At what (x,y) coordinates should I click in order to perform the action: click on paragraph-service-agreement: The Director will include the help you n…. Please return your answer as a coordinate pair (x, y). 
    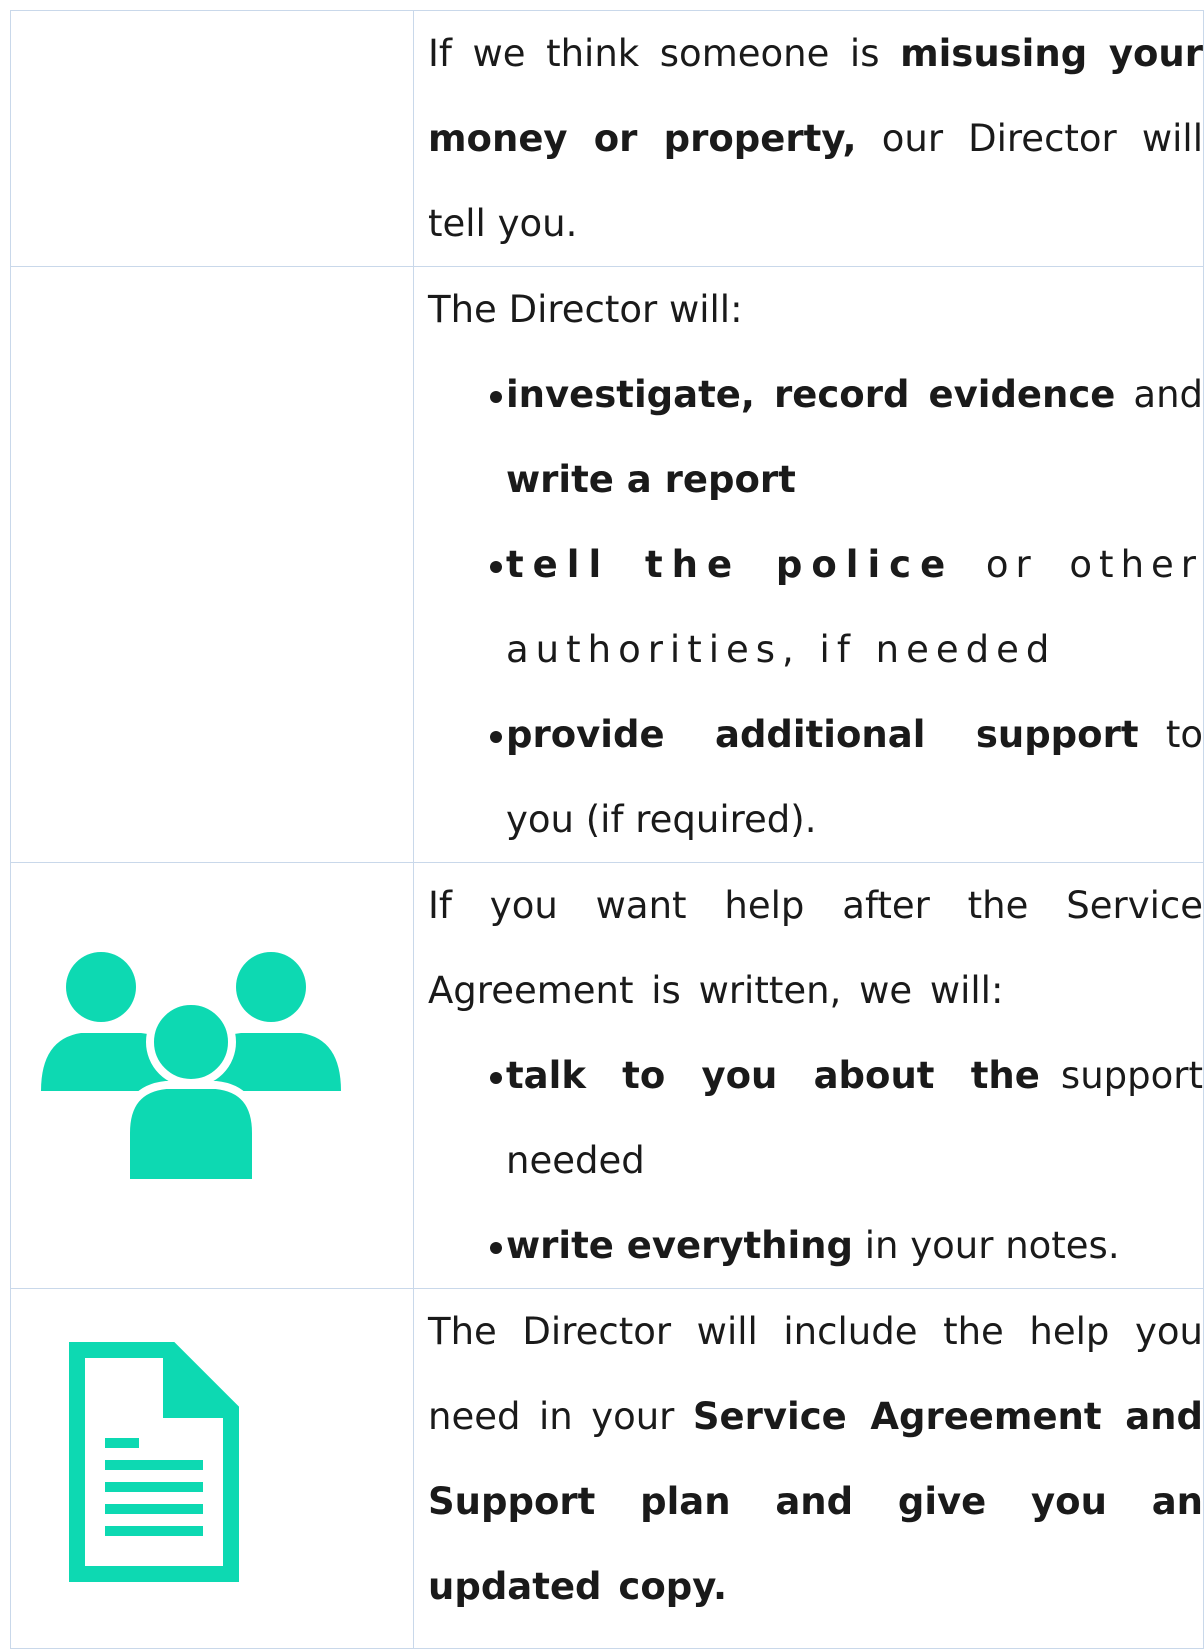
    Looking at the image, I should click on (815, 1459).